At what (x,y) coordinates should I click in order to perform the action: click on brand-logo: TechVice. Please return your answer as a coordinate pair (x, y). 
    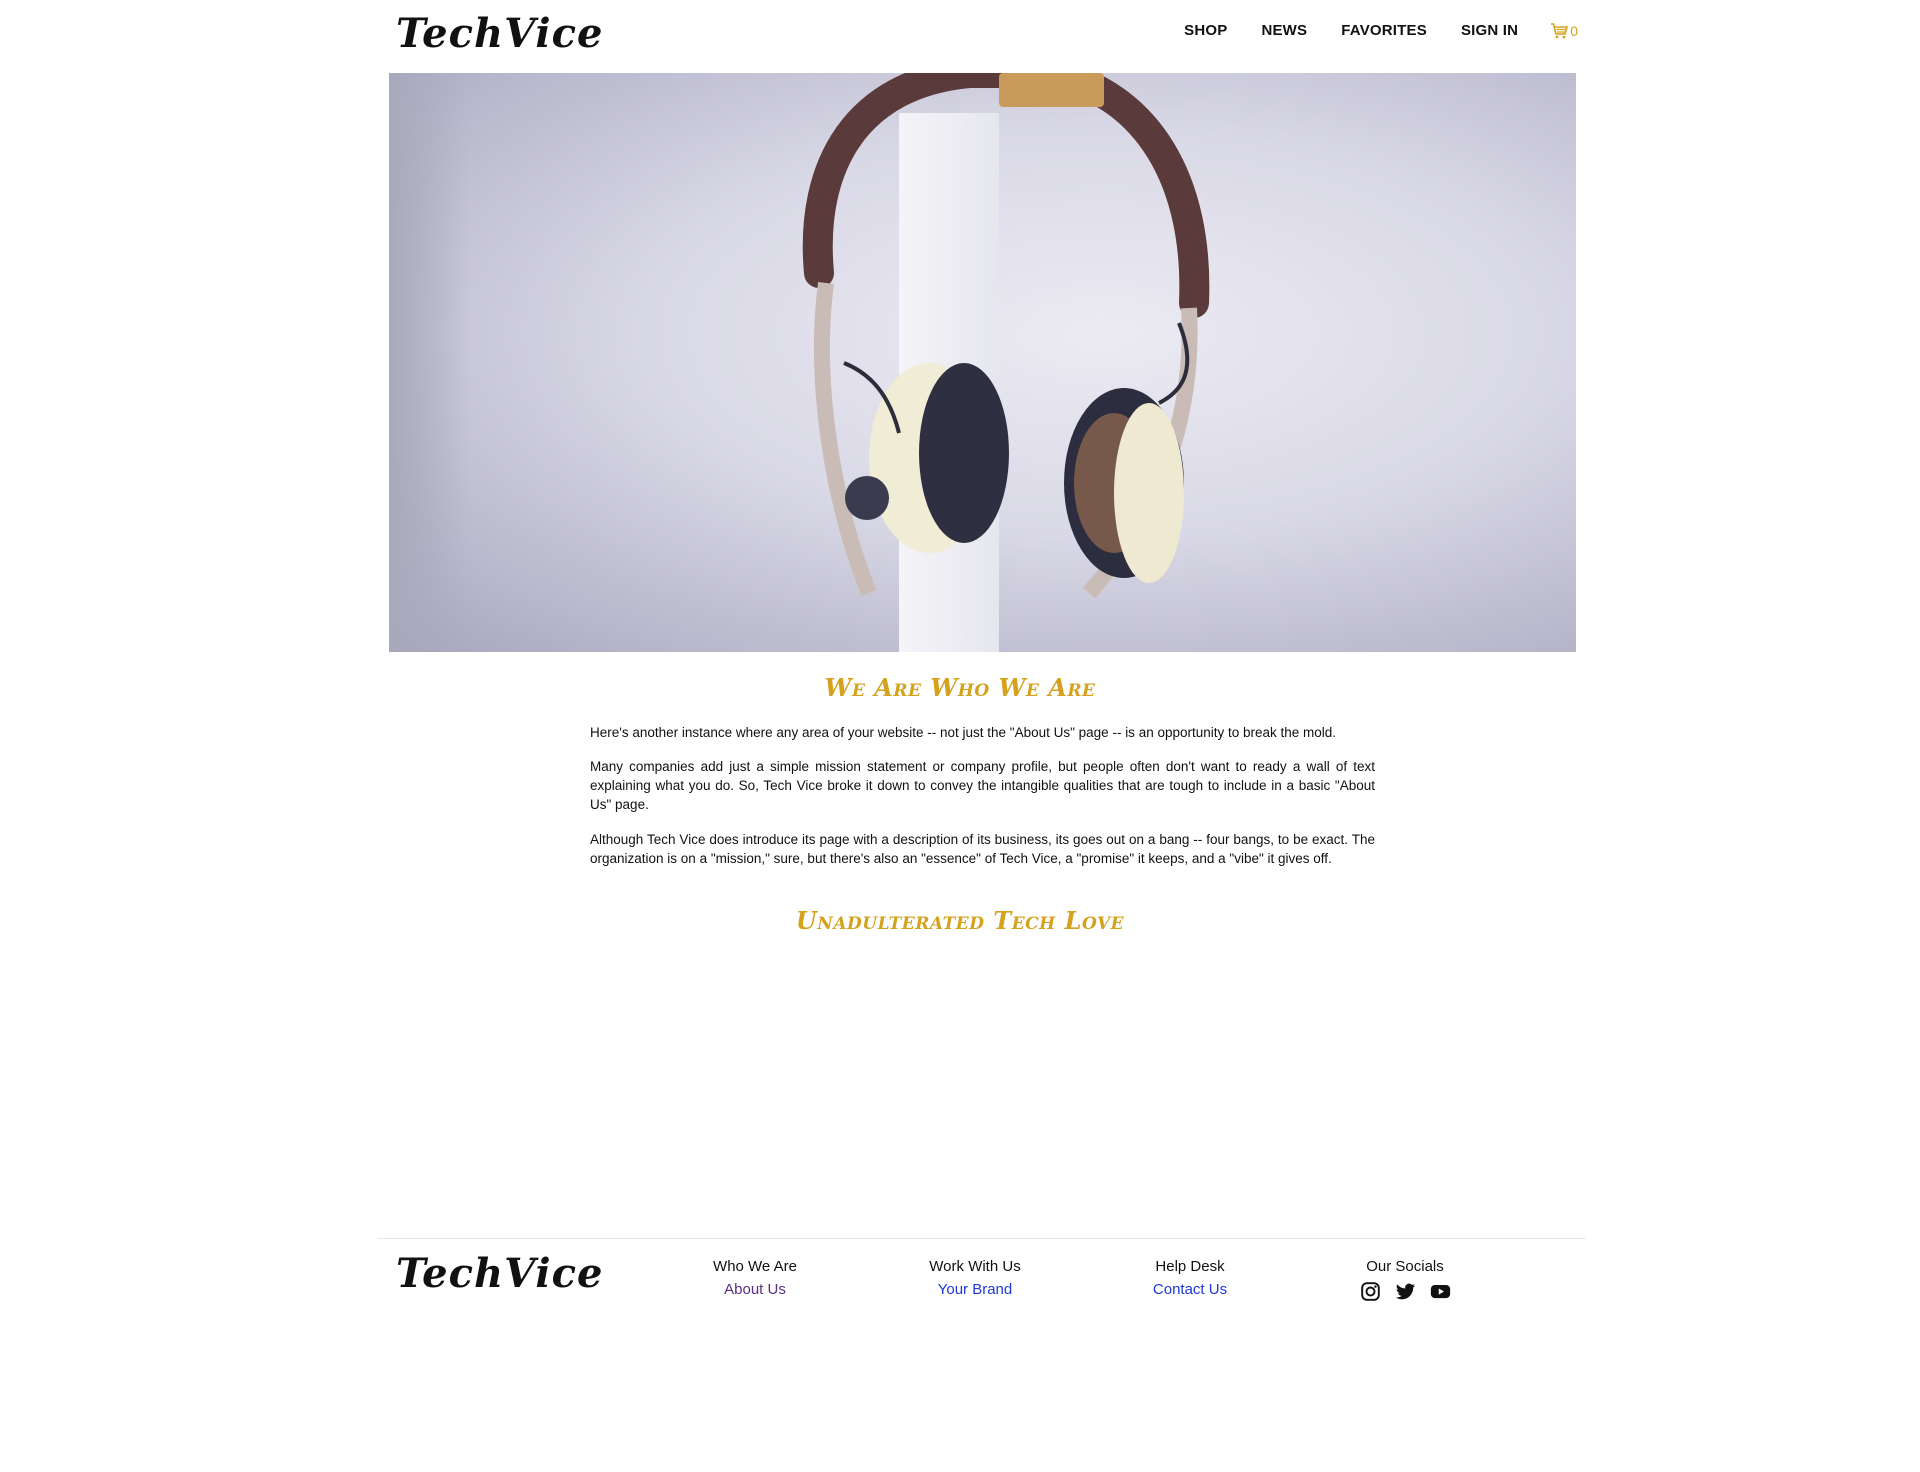
    Looking at the image, I should click on (499, 34).